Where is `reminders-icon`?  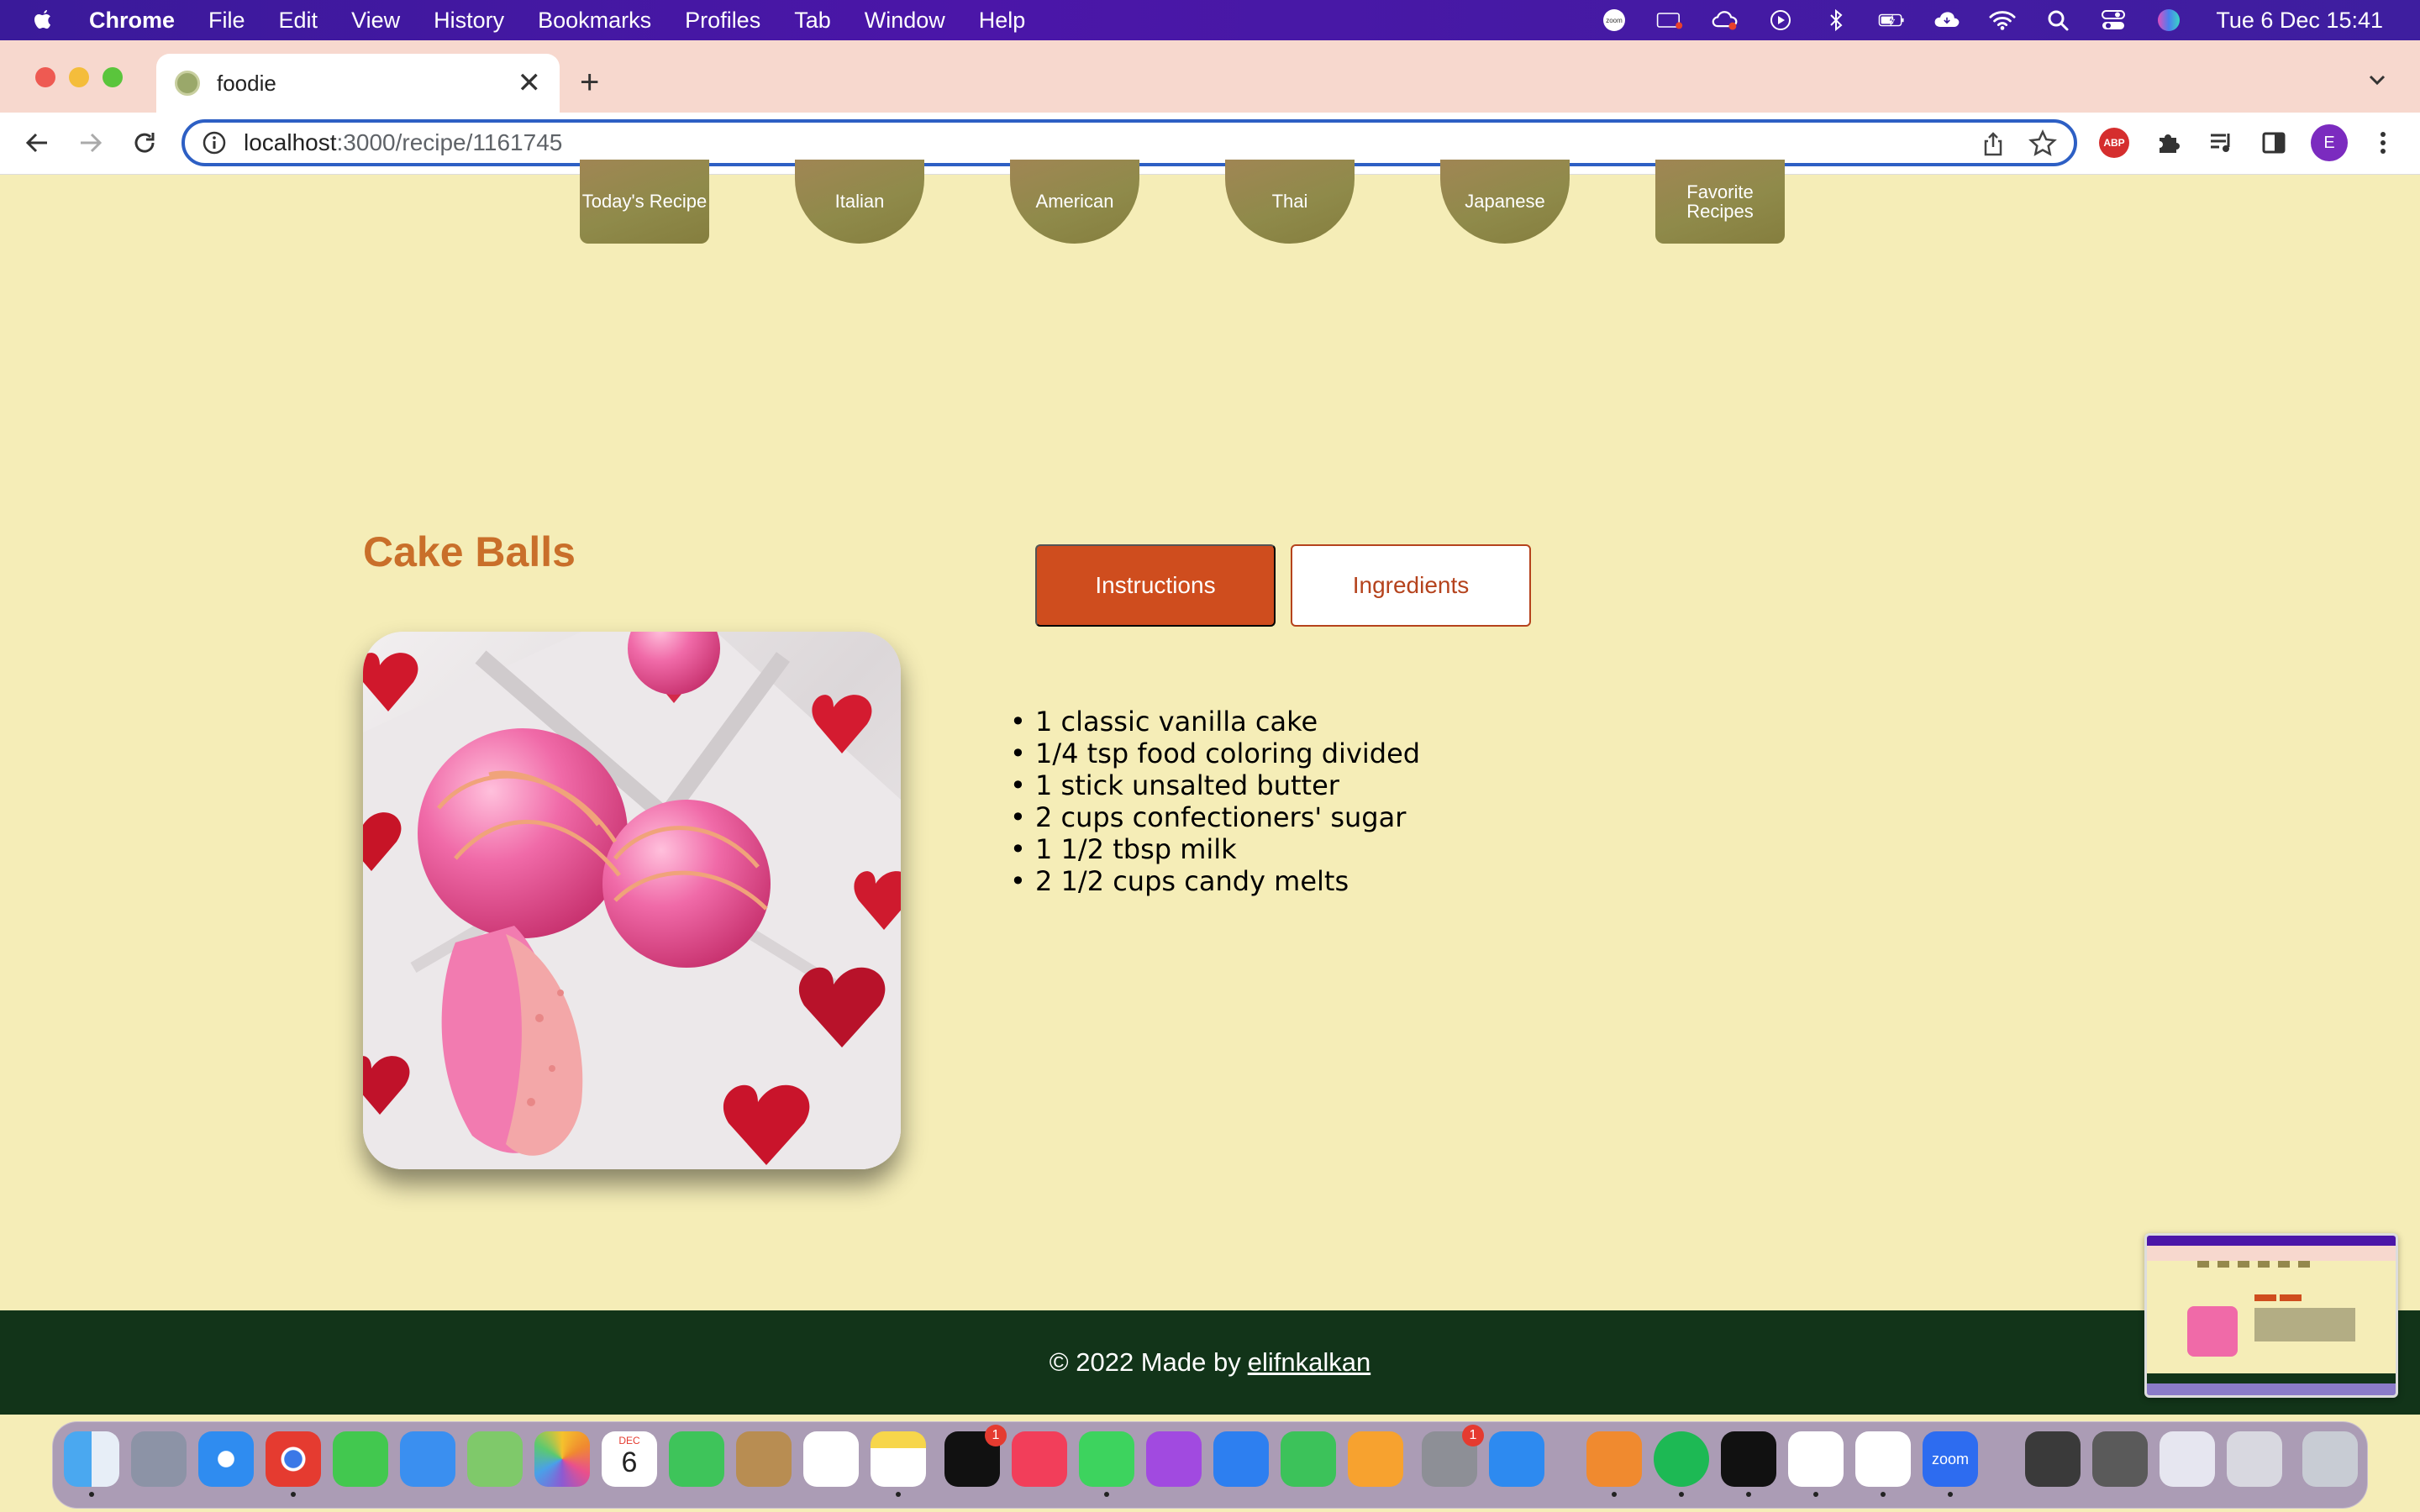
reminders-icon is located at coordinates (831, 1459).